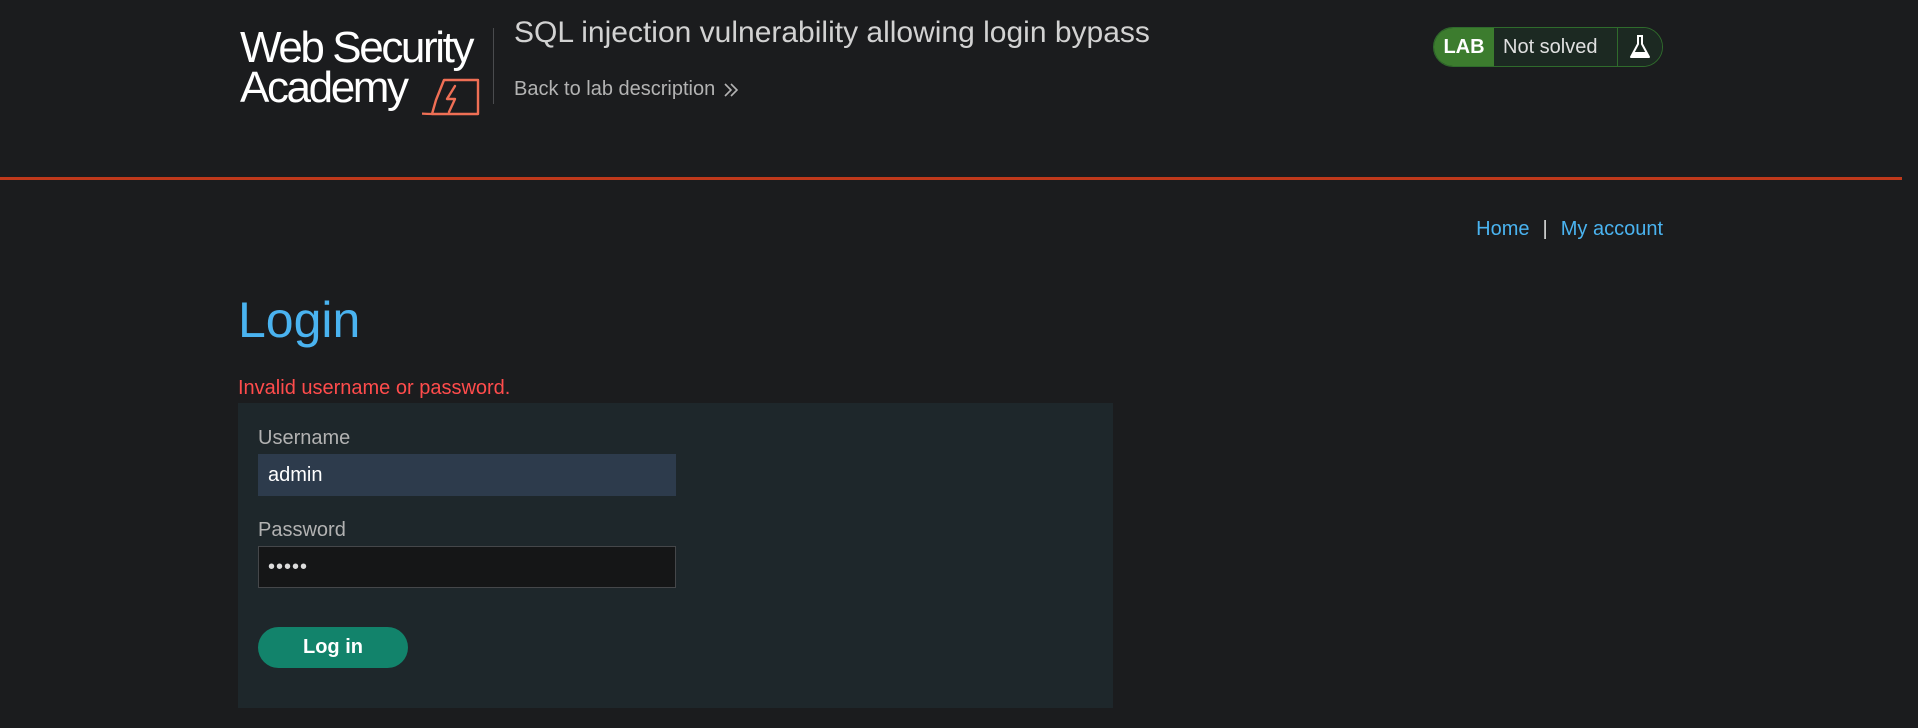 Image resolution: width=1918 pixels, height=728 pixels. I want to click on back-to-lab-description-link: Back to lab description, so click(626, 89).